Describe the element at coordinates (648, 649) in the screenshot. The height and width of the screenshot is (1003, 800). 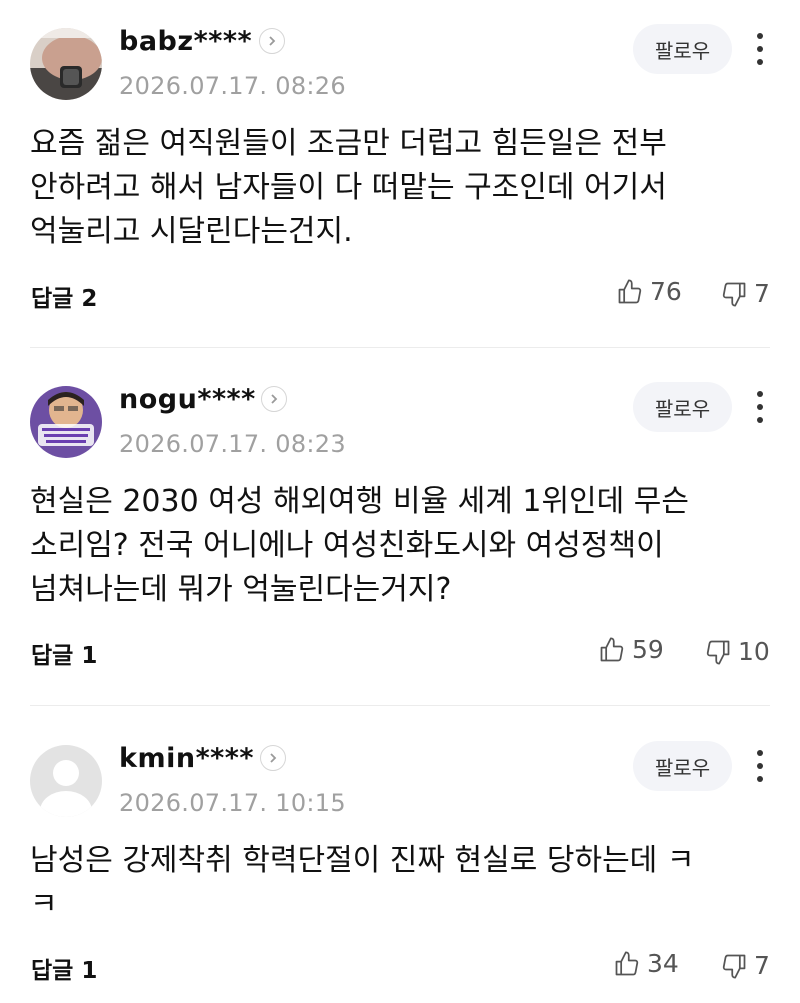
I see `like-count: 59` at that location.